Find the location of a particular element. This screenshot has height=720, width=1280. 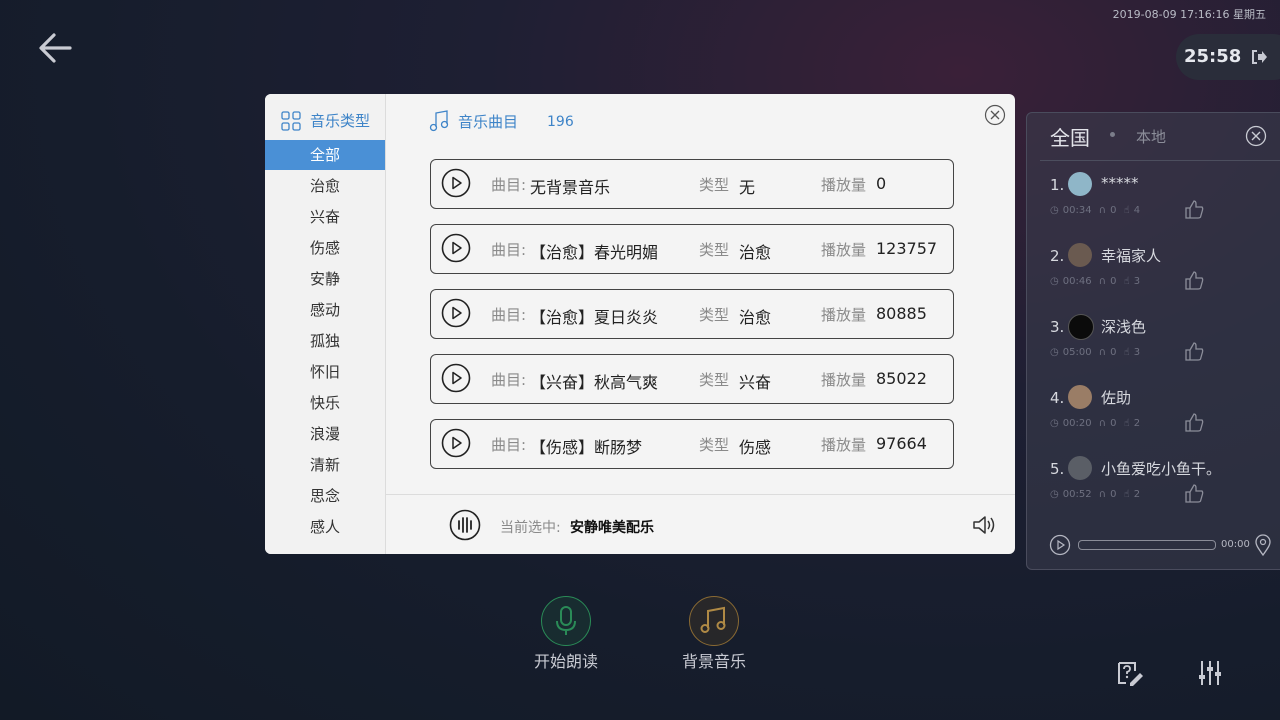

background-music-button: 背景音乐 is located at coordinates (714, 632).